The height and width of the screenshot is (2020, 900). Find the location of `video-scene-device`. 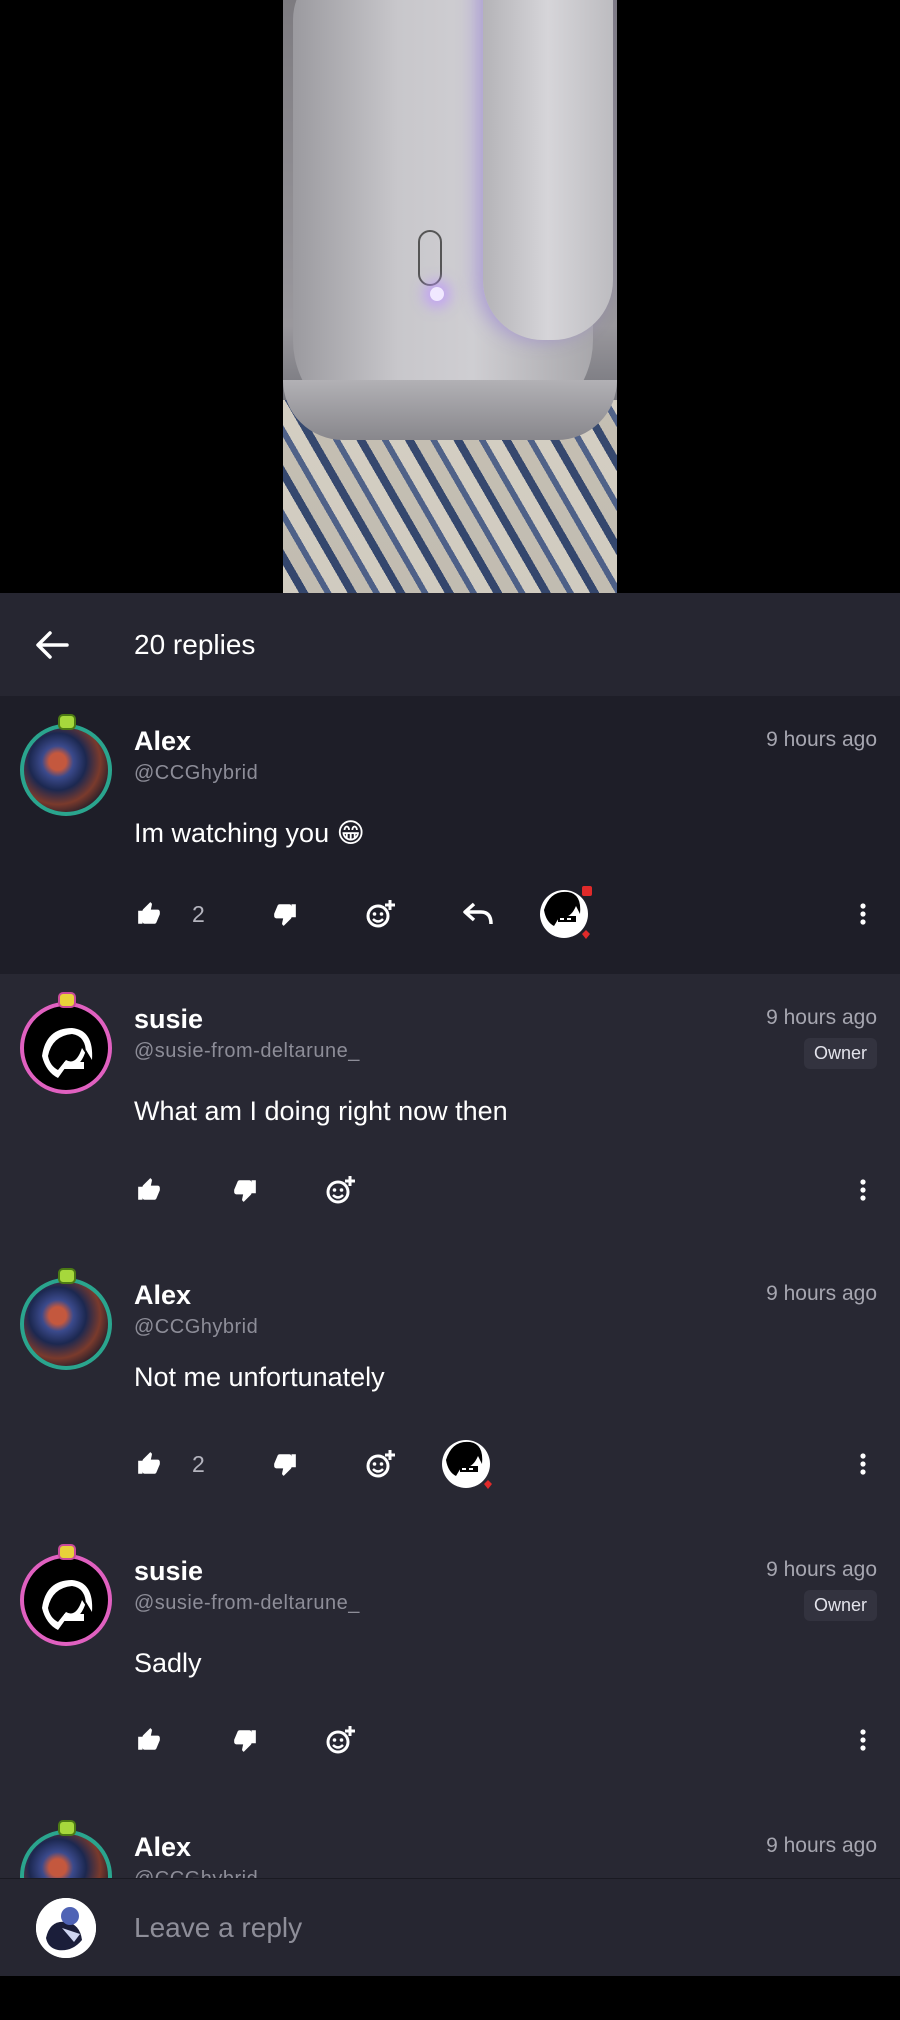

video-scene-device is located at coordinates (453, 215).